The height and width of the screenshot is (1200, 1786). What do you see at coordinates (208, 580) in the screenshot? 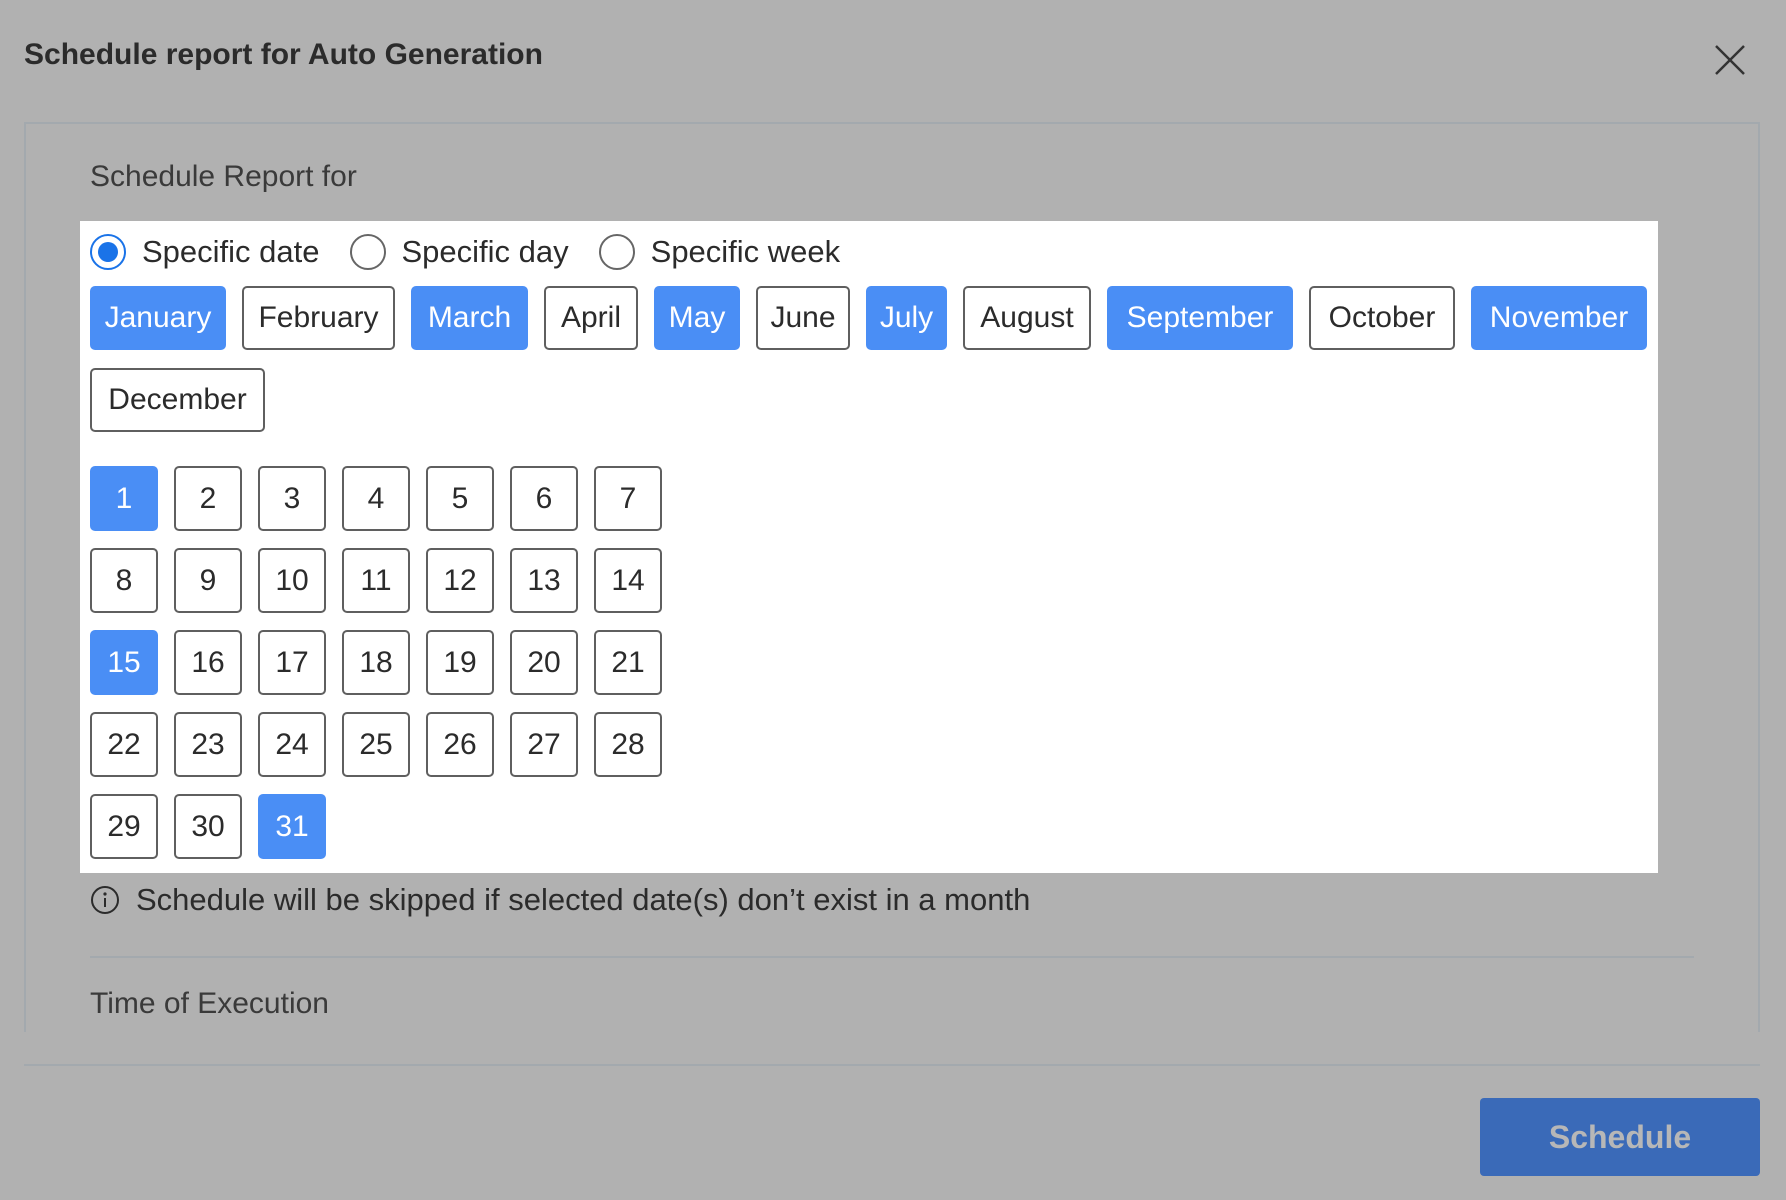
I see `date-chip-9: 9` at bounding box center [208, 580].